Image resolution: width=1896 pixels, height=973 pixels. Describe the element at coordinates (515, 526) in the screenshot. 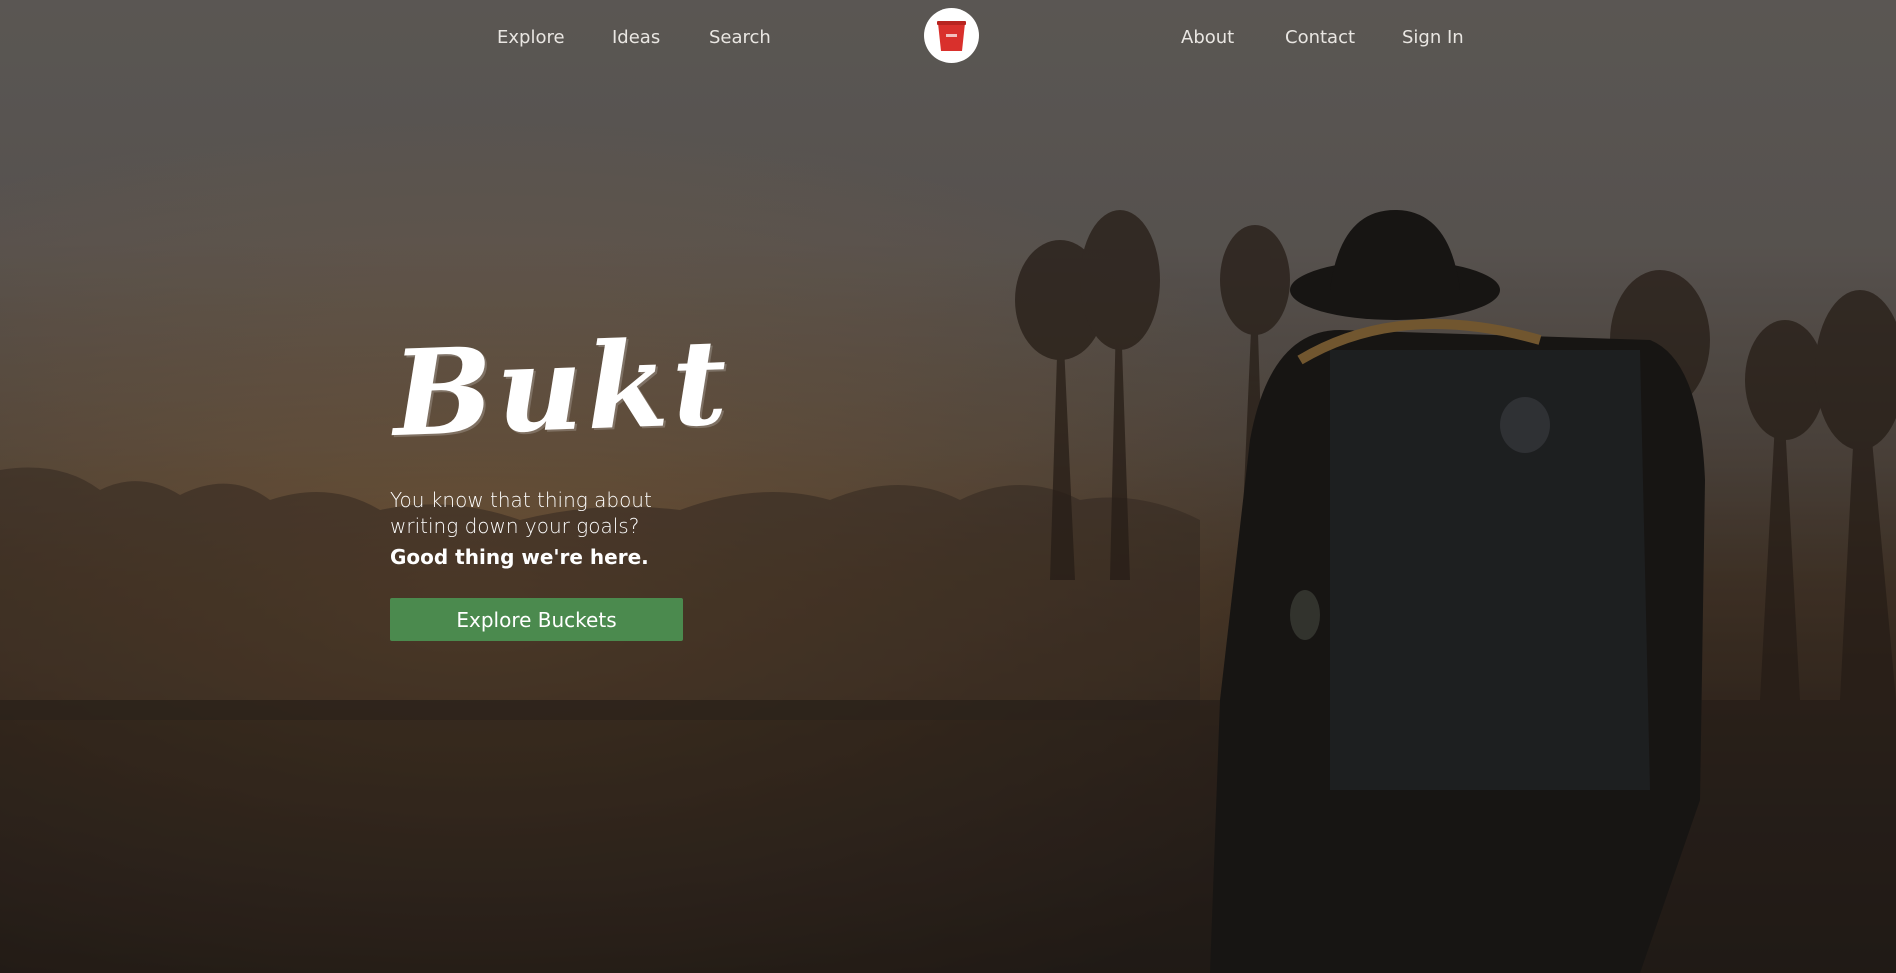

I see `tagline-line-2: writing down your goals?` at that location.